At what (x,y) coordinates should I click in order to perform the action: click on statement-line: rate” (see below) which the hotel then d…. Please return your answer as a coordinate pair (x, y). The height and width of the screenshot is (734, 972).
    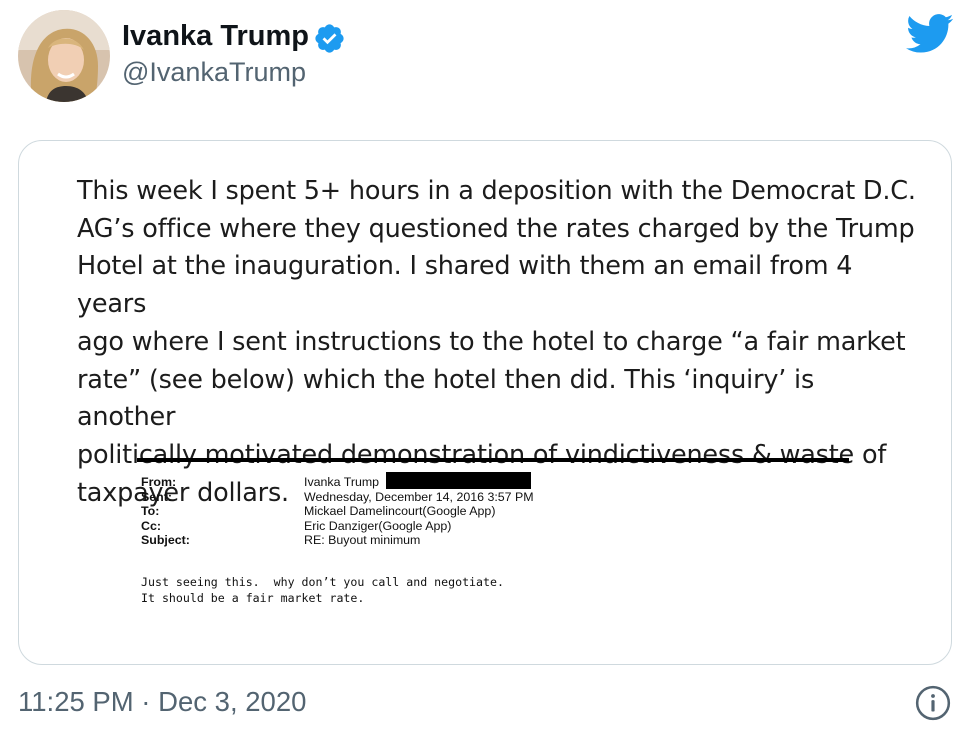
    Looking at the image, I should click on (446, 398).